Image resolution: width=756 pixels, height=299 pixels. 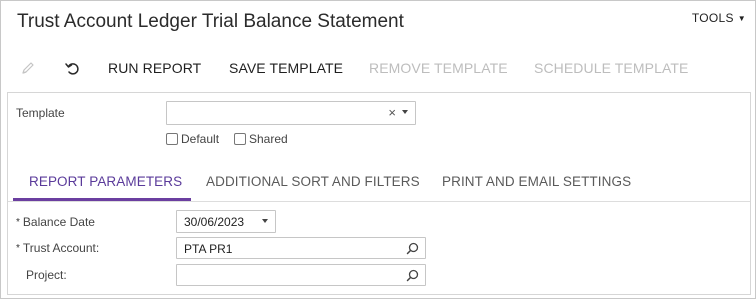 What do you see at coordinates (712, 18) in the screenshot?
I see `tools-label: TOOLS` at bounding box center [712, 18].